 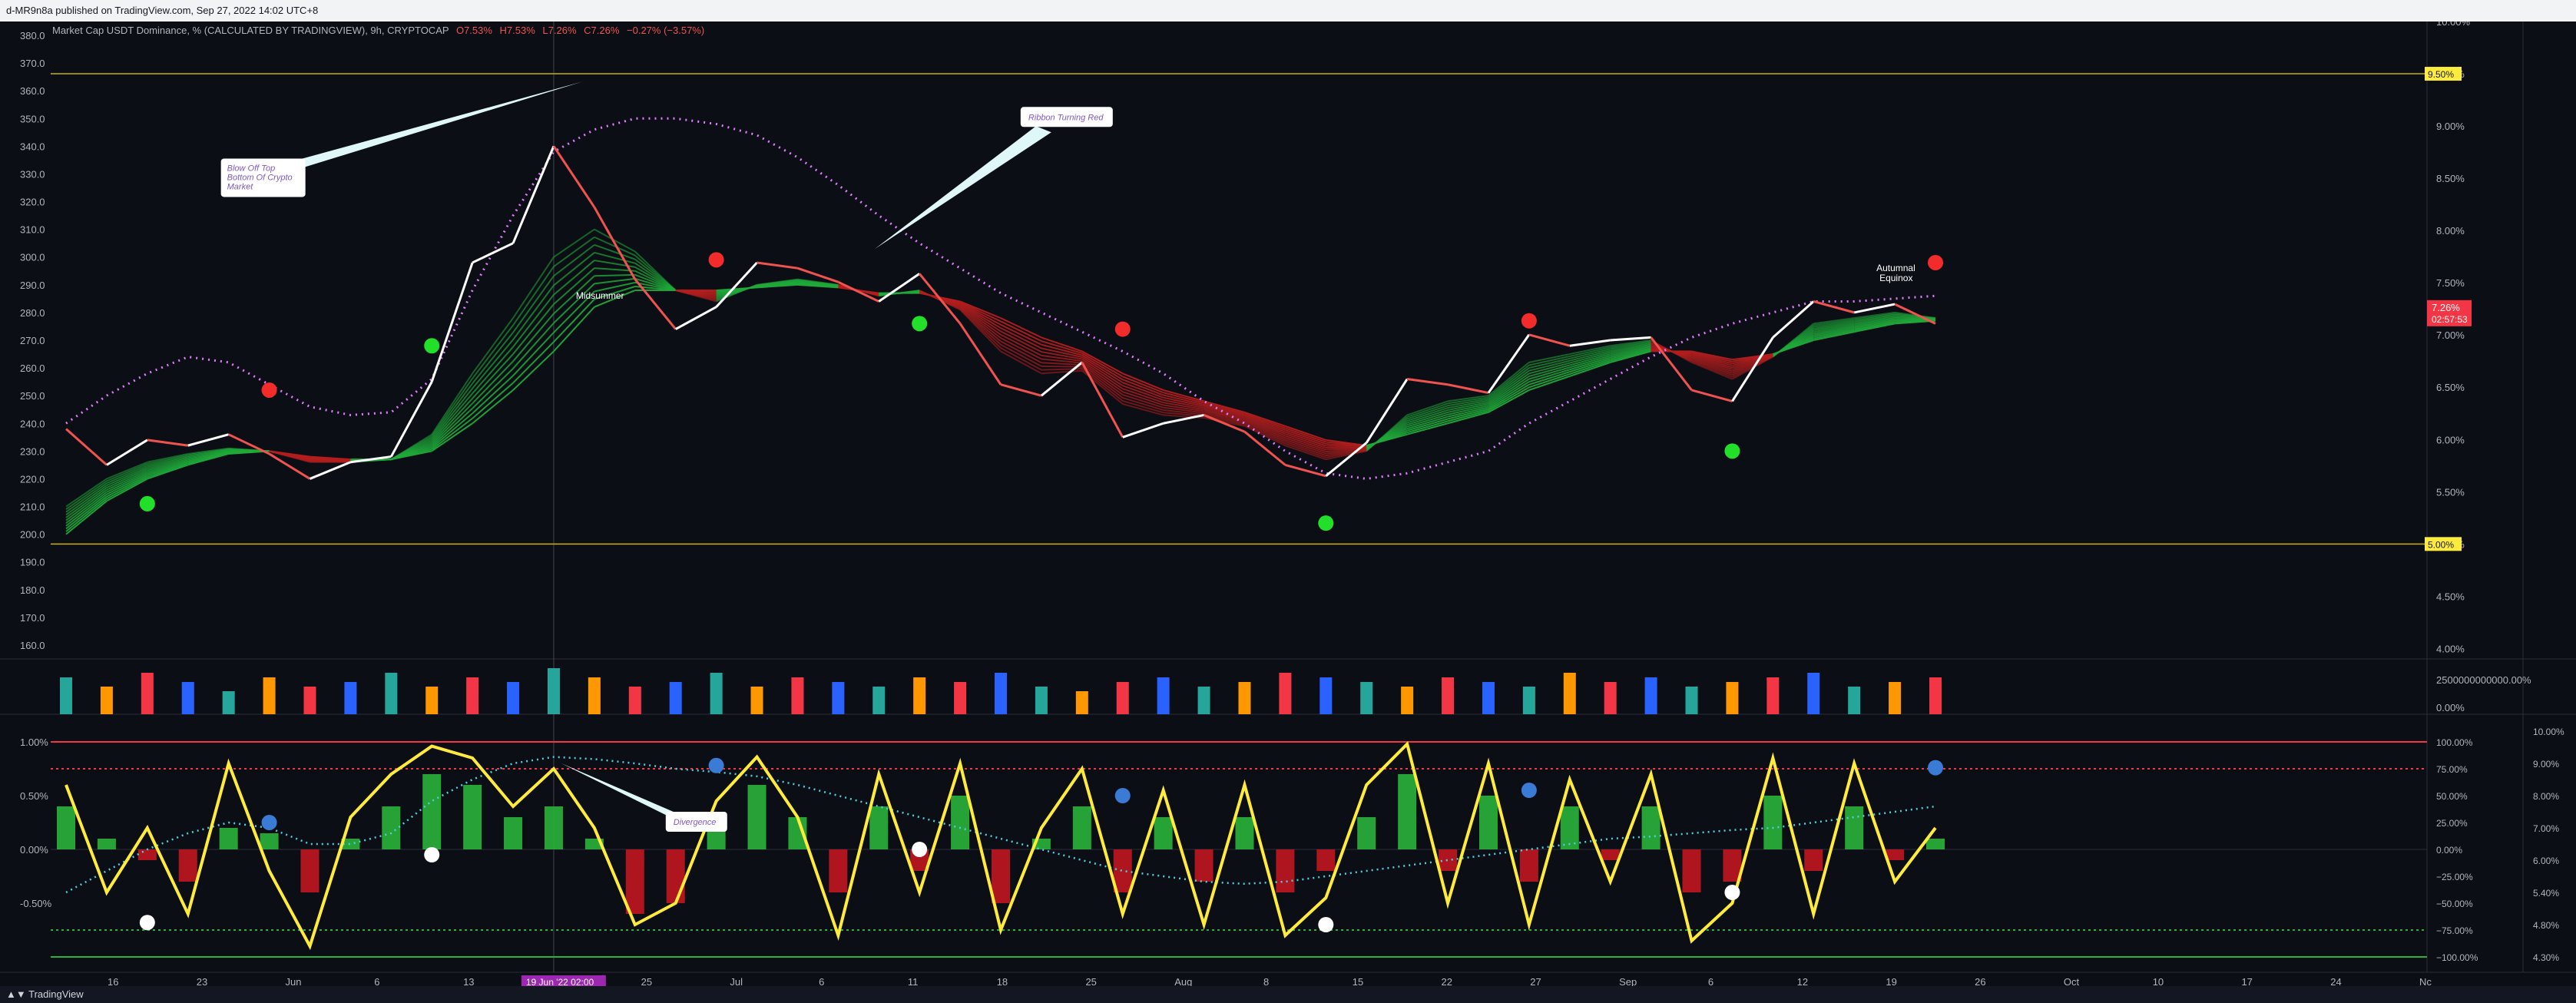 What do you see at coordinates (1002, 981) in the screenshot?
I see `x-axis-tick: 18` at bounding box center [1002, 981].